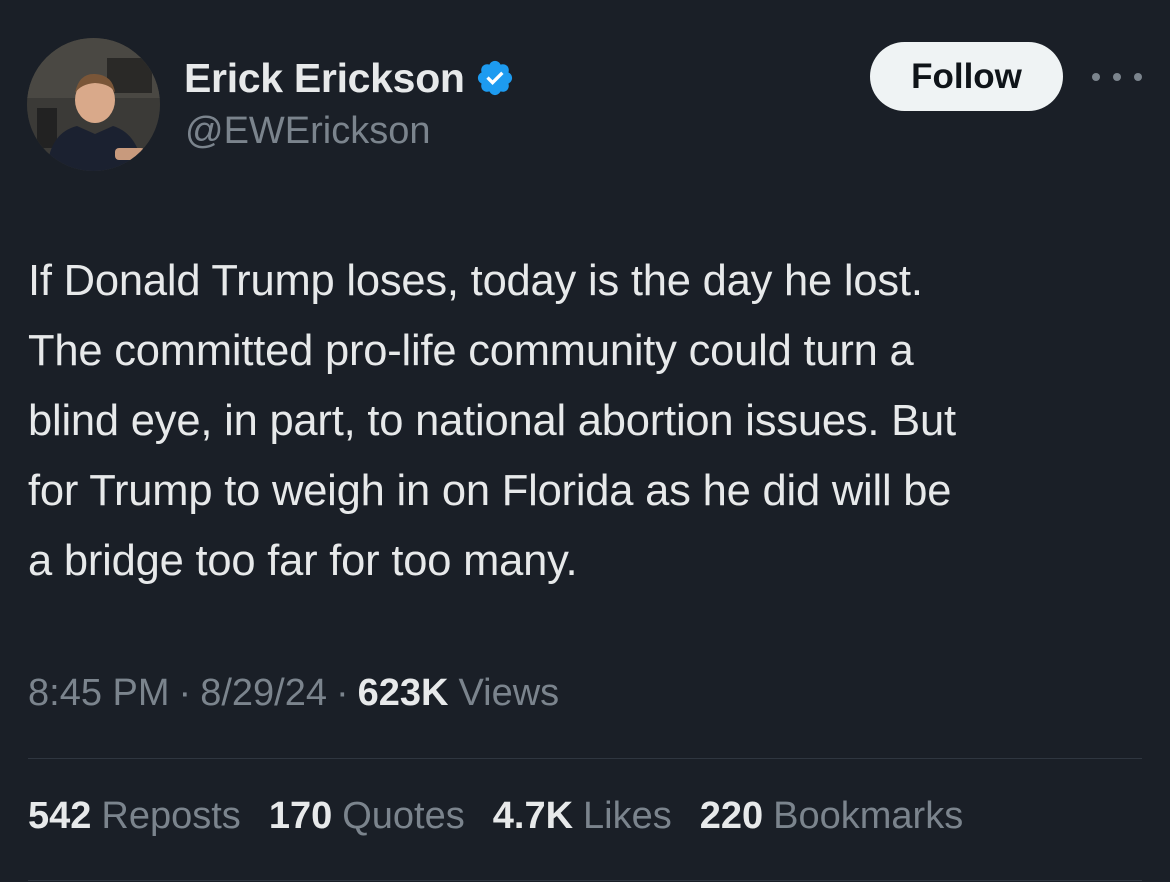  I want to click on avatar, so click(93, 104).